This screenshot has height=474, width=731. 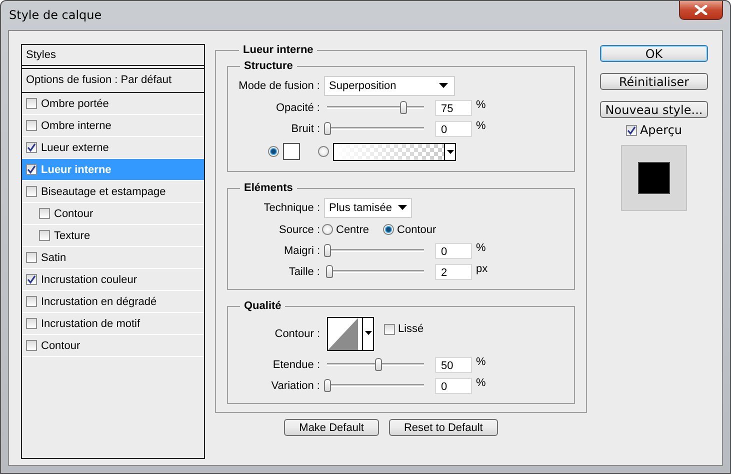 I want to click on value-field: 50, so click(x=453, y=364).